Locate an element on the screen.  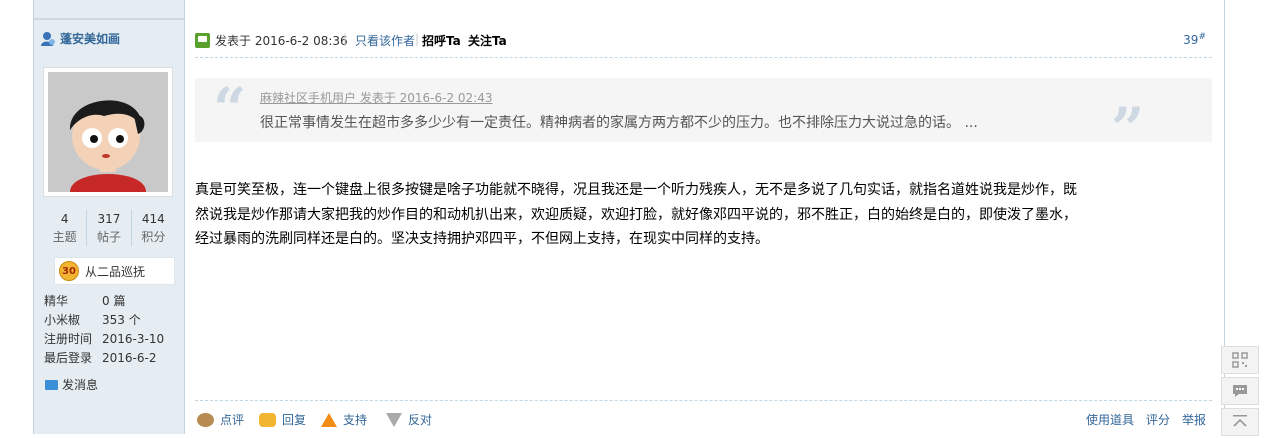
close-quote-icon: ” is located at coordinates (1128, 129).